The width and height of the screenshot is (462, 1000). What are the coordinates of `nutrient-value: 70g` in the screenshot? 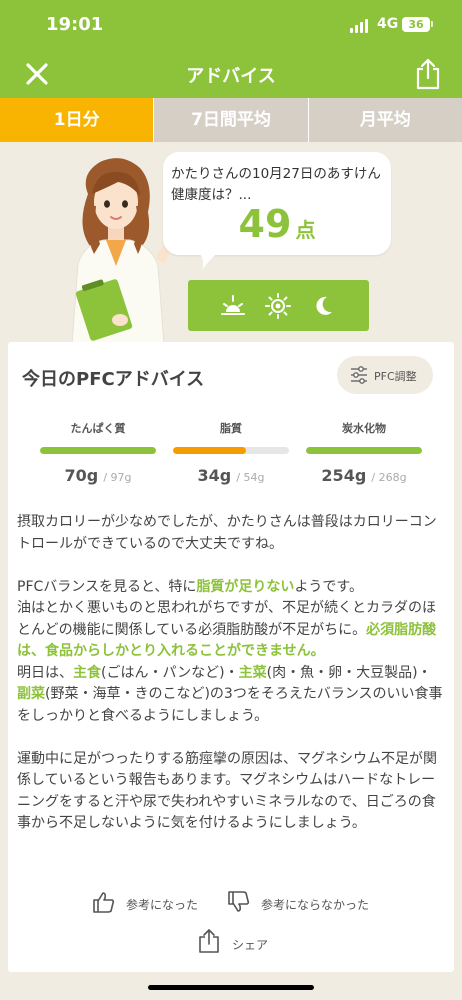 It's located at (81, 475).